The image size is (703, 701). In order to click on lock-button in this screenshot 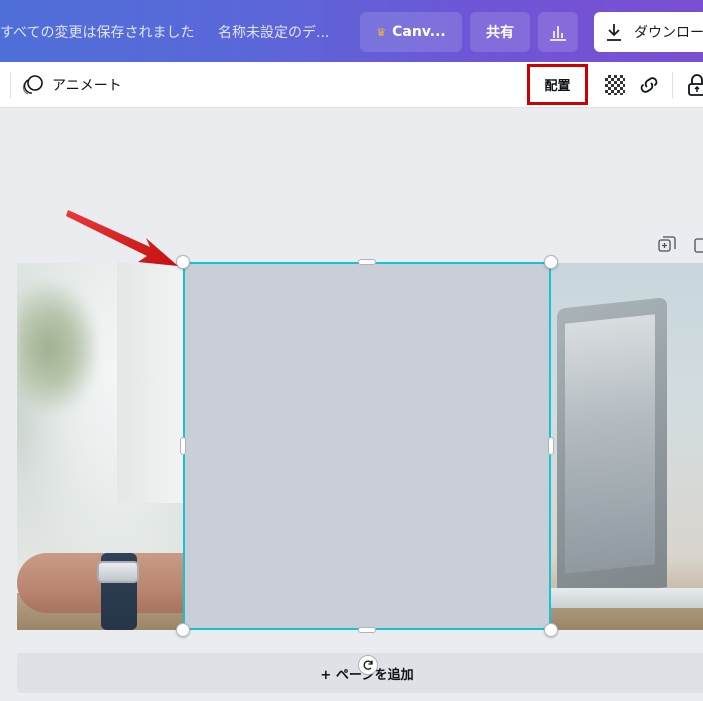, I will do `click(693, 85)`.